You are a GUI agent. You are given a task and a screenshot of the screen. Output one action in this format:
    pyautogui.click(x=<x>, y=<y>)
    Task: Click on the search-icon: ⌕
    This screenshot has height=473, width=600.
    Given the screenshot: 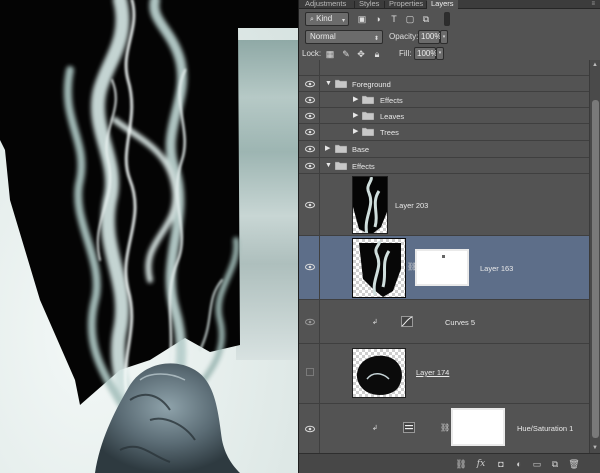 What is the action you would take?
    pyautogui.click(x=312, y=19)
    